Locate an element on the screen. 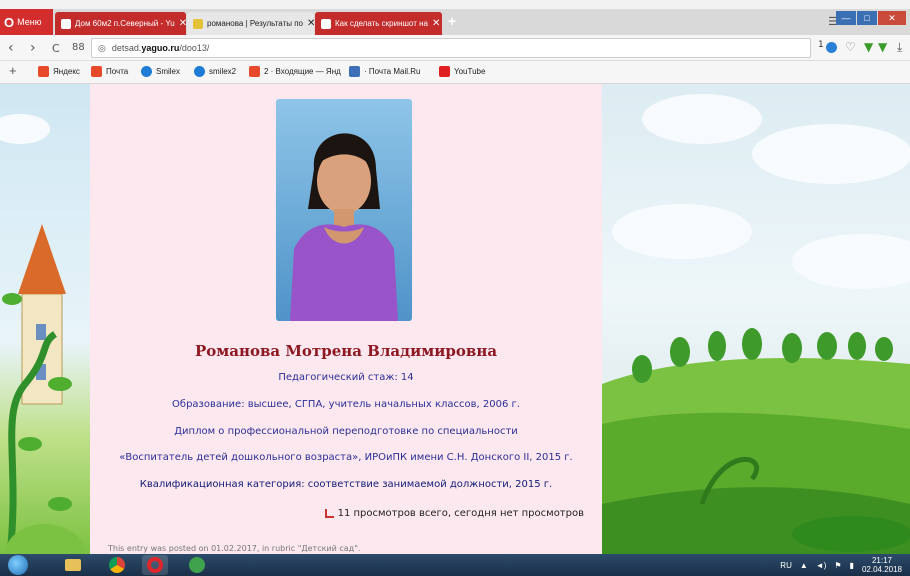 Image resolution: width=910 pixels, height=576 pixels. bookmark-smilex2: smilex2 is located at coordinates (215, 71).